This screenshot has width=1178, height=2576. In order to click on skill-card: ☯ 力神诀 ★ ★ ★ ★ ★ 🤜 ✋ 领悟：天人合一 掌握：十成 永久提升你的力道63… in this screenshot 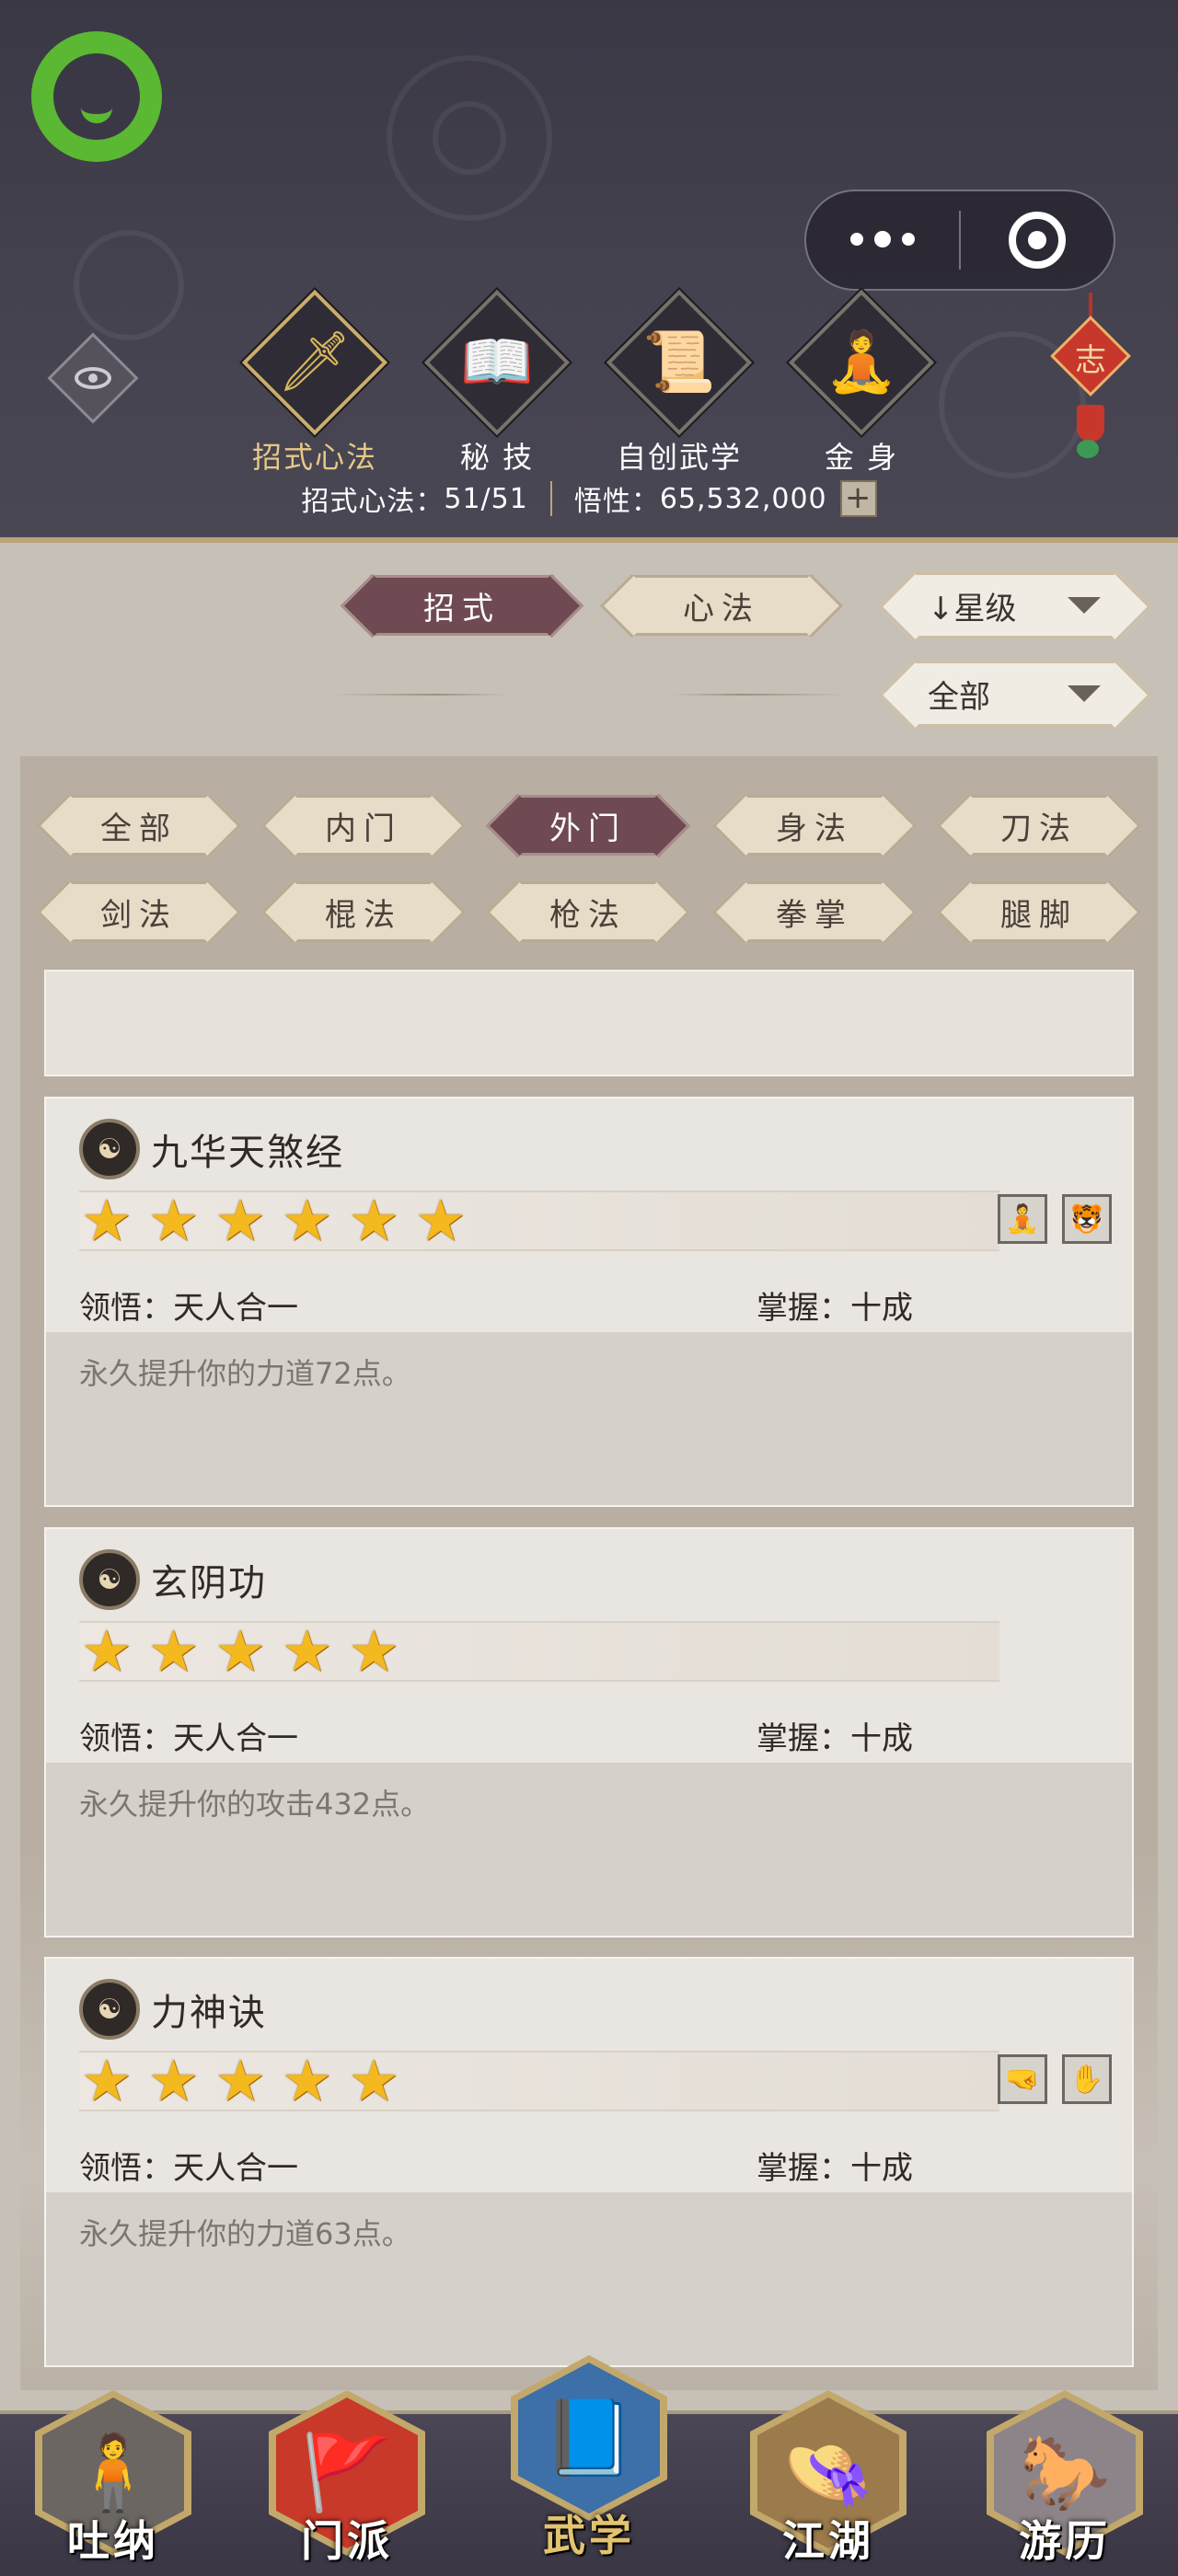, I will do `click(589, 2162)`.